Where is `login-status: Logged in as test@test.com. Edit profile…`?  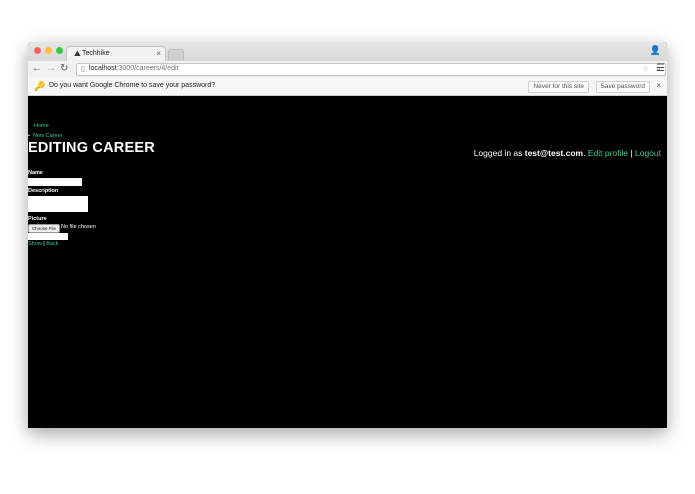 login-status: Logged in as test@test.com. Edit profile… is located at coordinates (567, 153).